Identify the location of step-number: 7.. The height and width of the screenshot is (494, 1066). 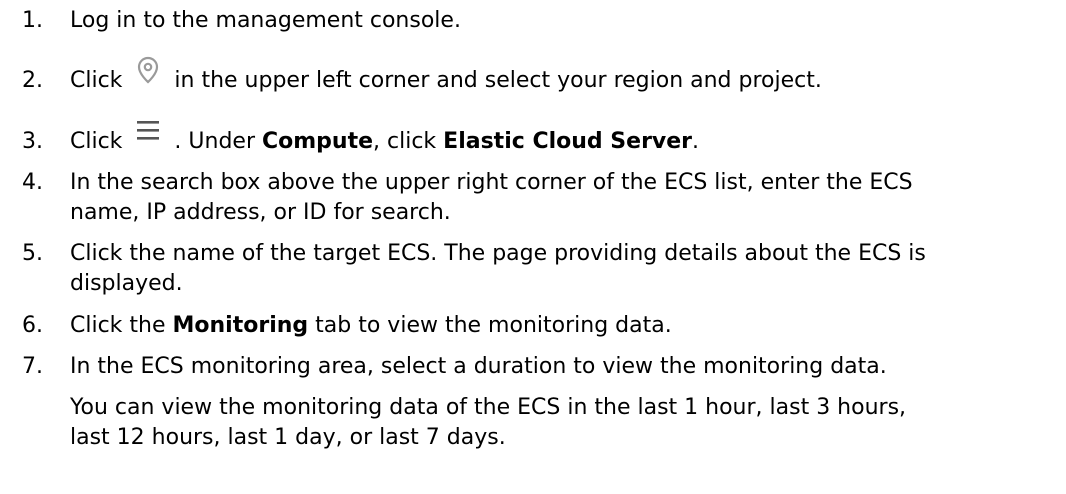
(32, 366).